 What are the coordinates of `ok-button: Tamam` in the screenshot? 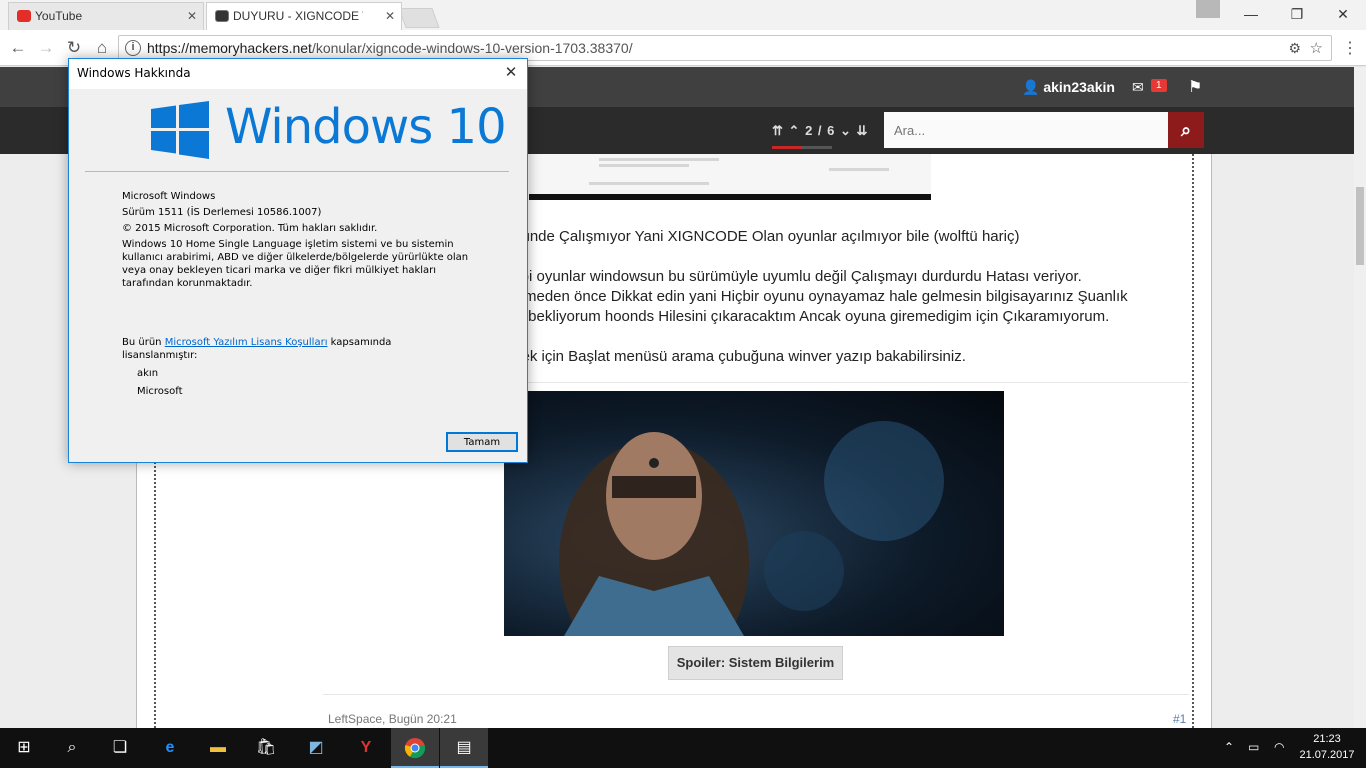 It's located at (482, 442).